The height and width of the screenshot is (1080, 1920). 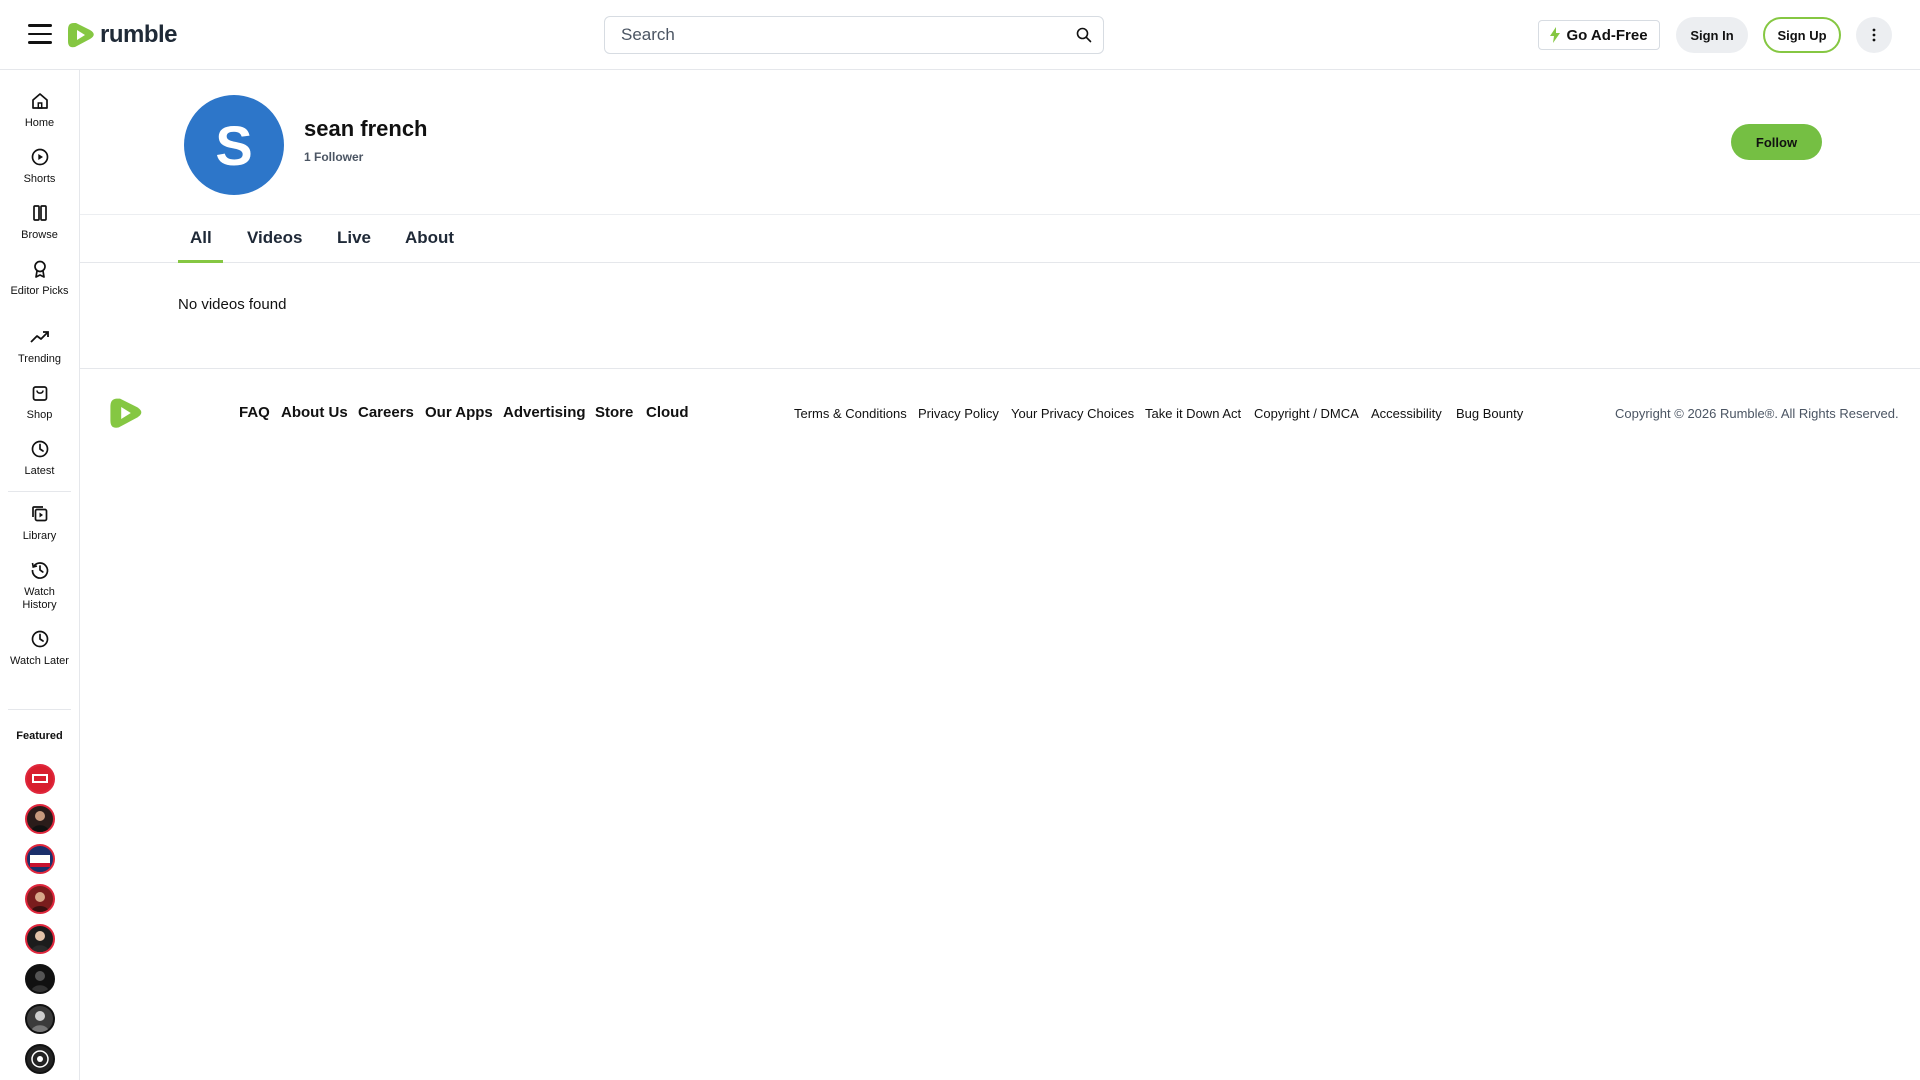 I want to click on search-icon, so click(x=1084, y=35).